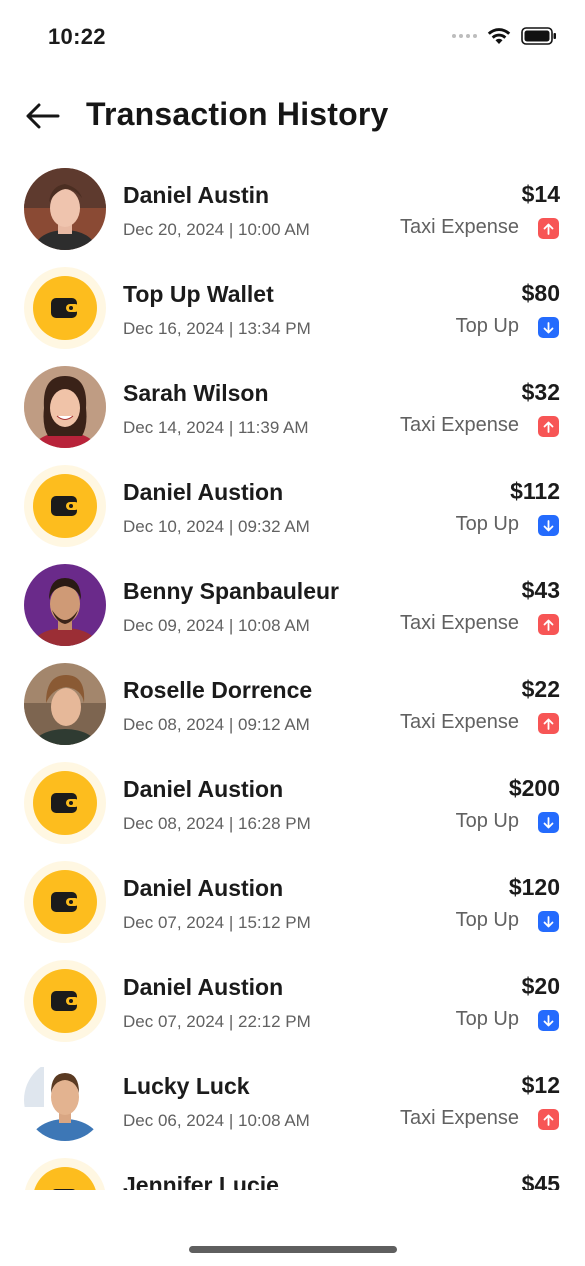 This screenshot has height=1266, width=585. I want to click on transaction-date: Dec 08, 2024 | 16:28 PM, so click(217, 823).